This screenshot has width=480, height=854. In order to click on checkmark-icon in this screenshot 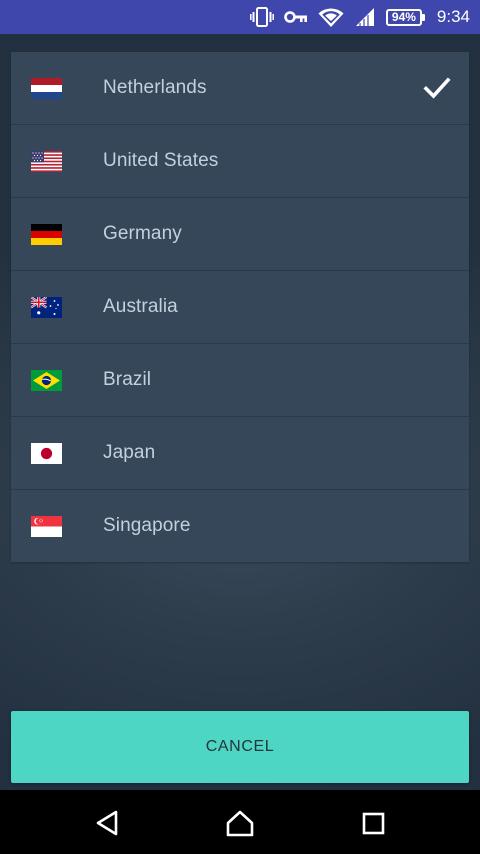, I will do `click(437, 88)`.